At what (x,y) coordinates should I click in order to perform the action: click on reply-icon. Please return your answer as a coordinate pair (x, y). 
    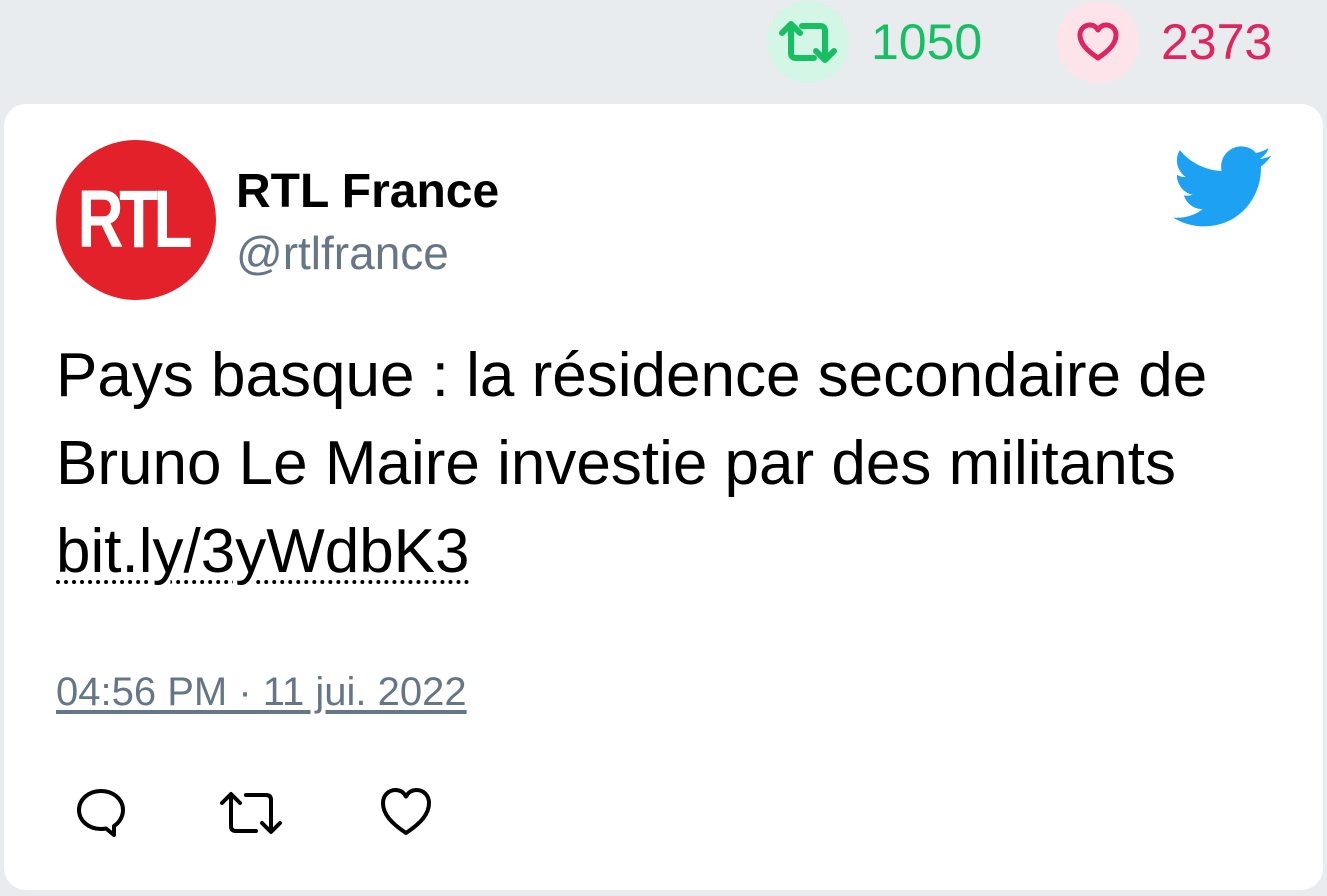
    Looking at the image, I should click on (101, 813).